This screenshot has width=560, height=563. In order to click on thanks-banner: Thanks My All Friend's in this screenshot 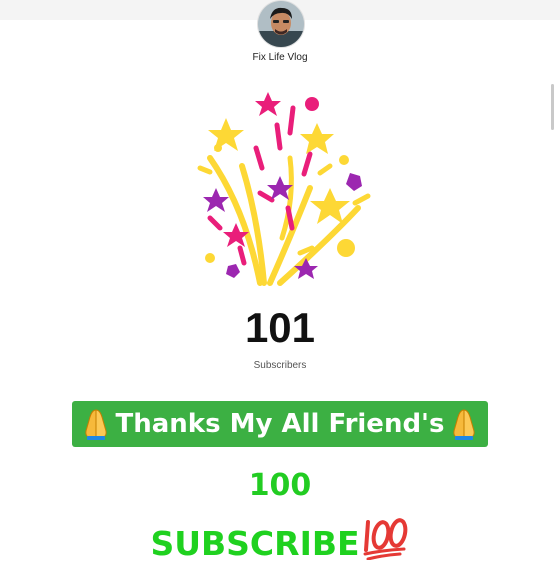, I will do `click(280, 424)`.